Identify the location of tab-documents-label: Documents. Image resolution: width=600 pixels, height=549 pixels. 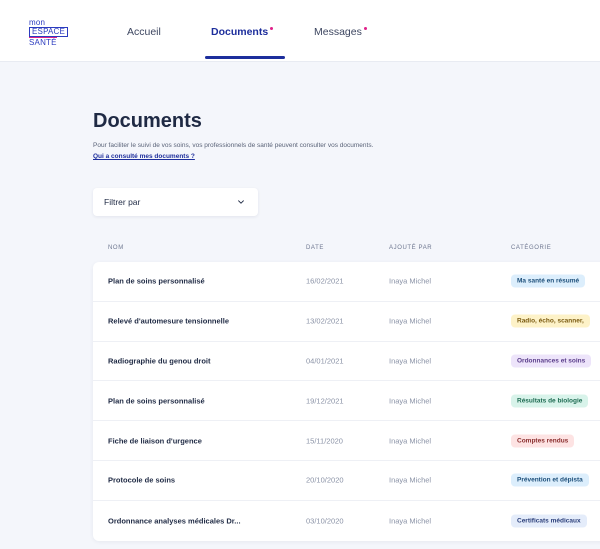
(240, 32).